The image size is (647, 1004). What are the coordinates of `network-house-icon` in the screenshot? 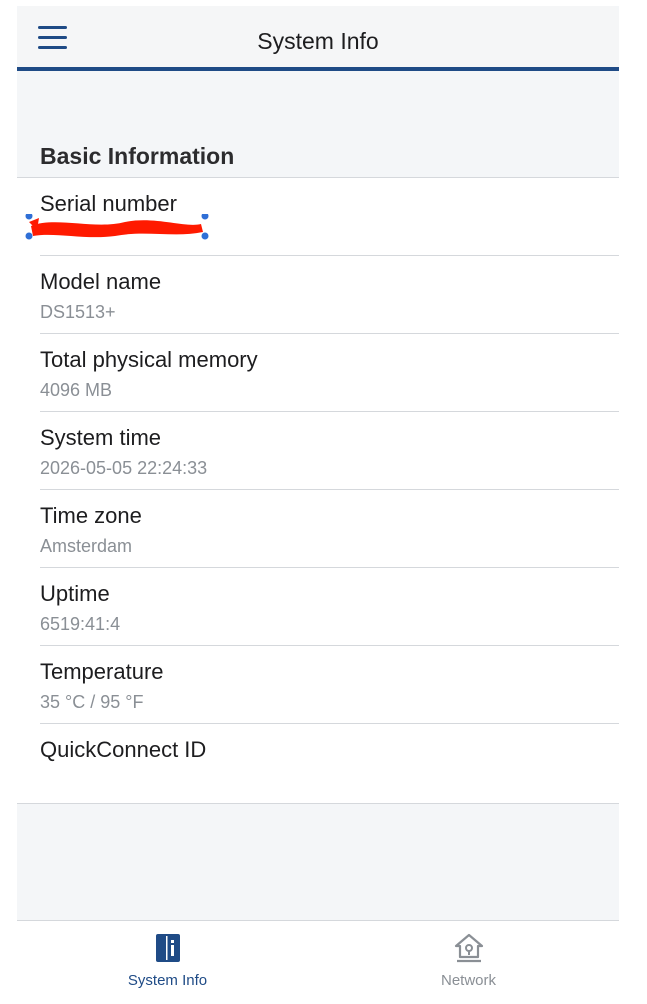 It's located at (468, 948).